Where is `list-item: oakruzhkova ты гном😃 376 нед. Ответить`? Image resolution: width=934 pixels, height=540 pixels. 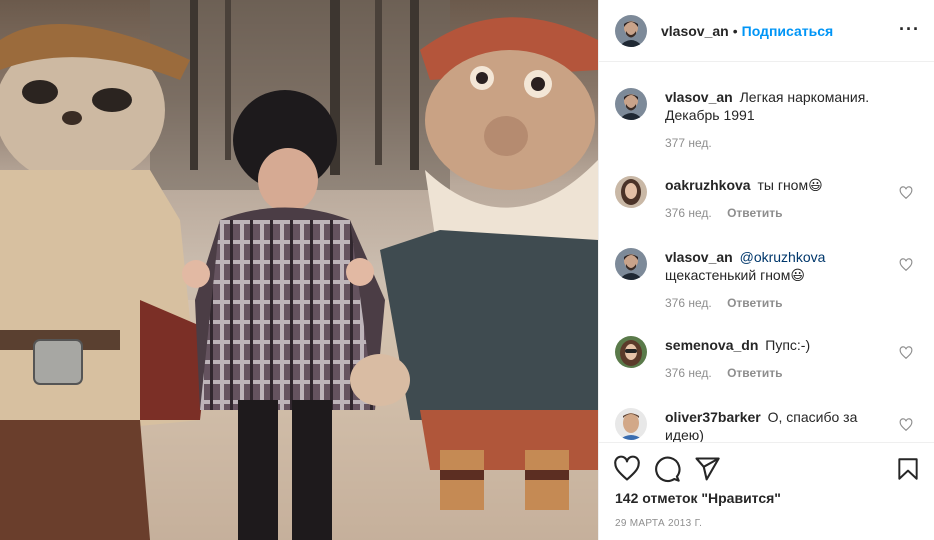 list-item: oakruzhkova ты гном😃 376 нед. Ответить is located at coordinates (766, 212).